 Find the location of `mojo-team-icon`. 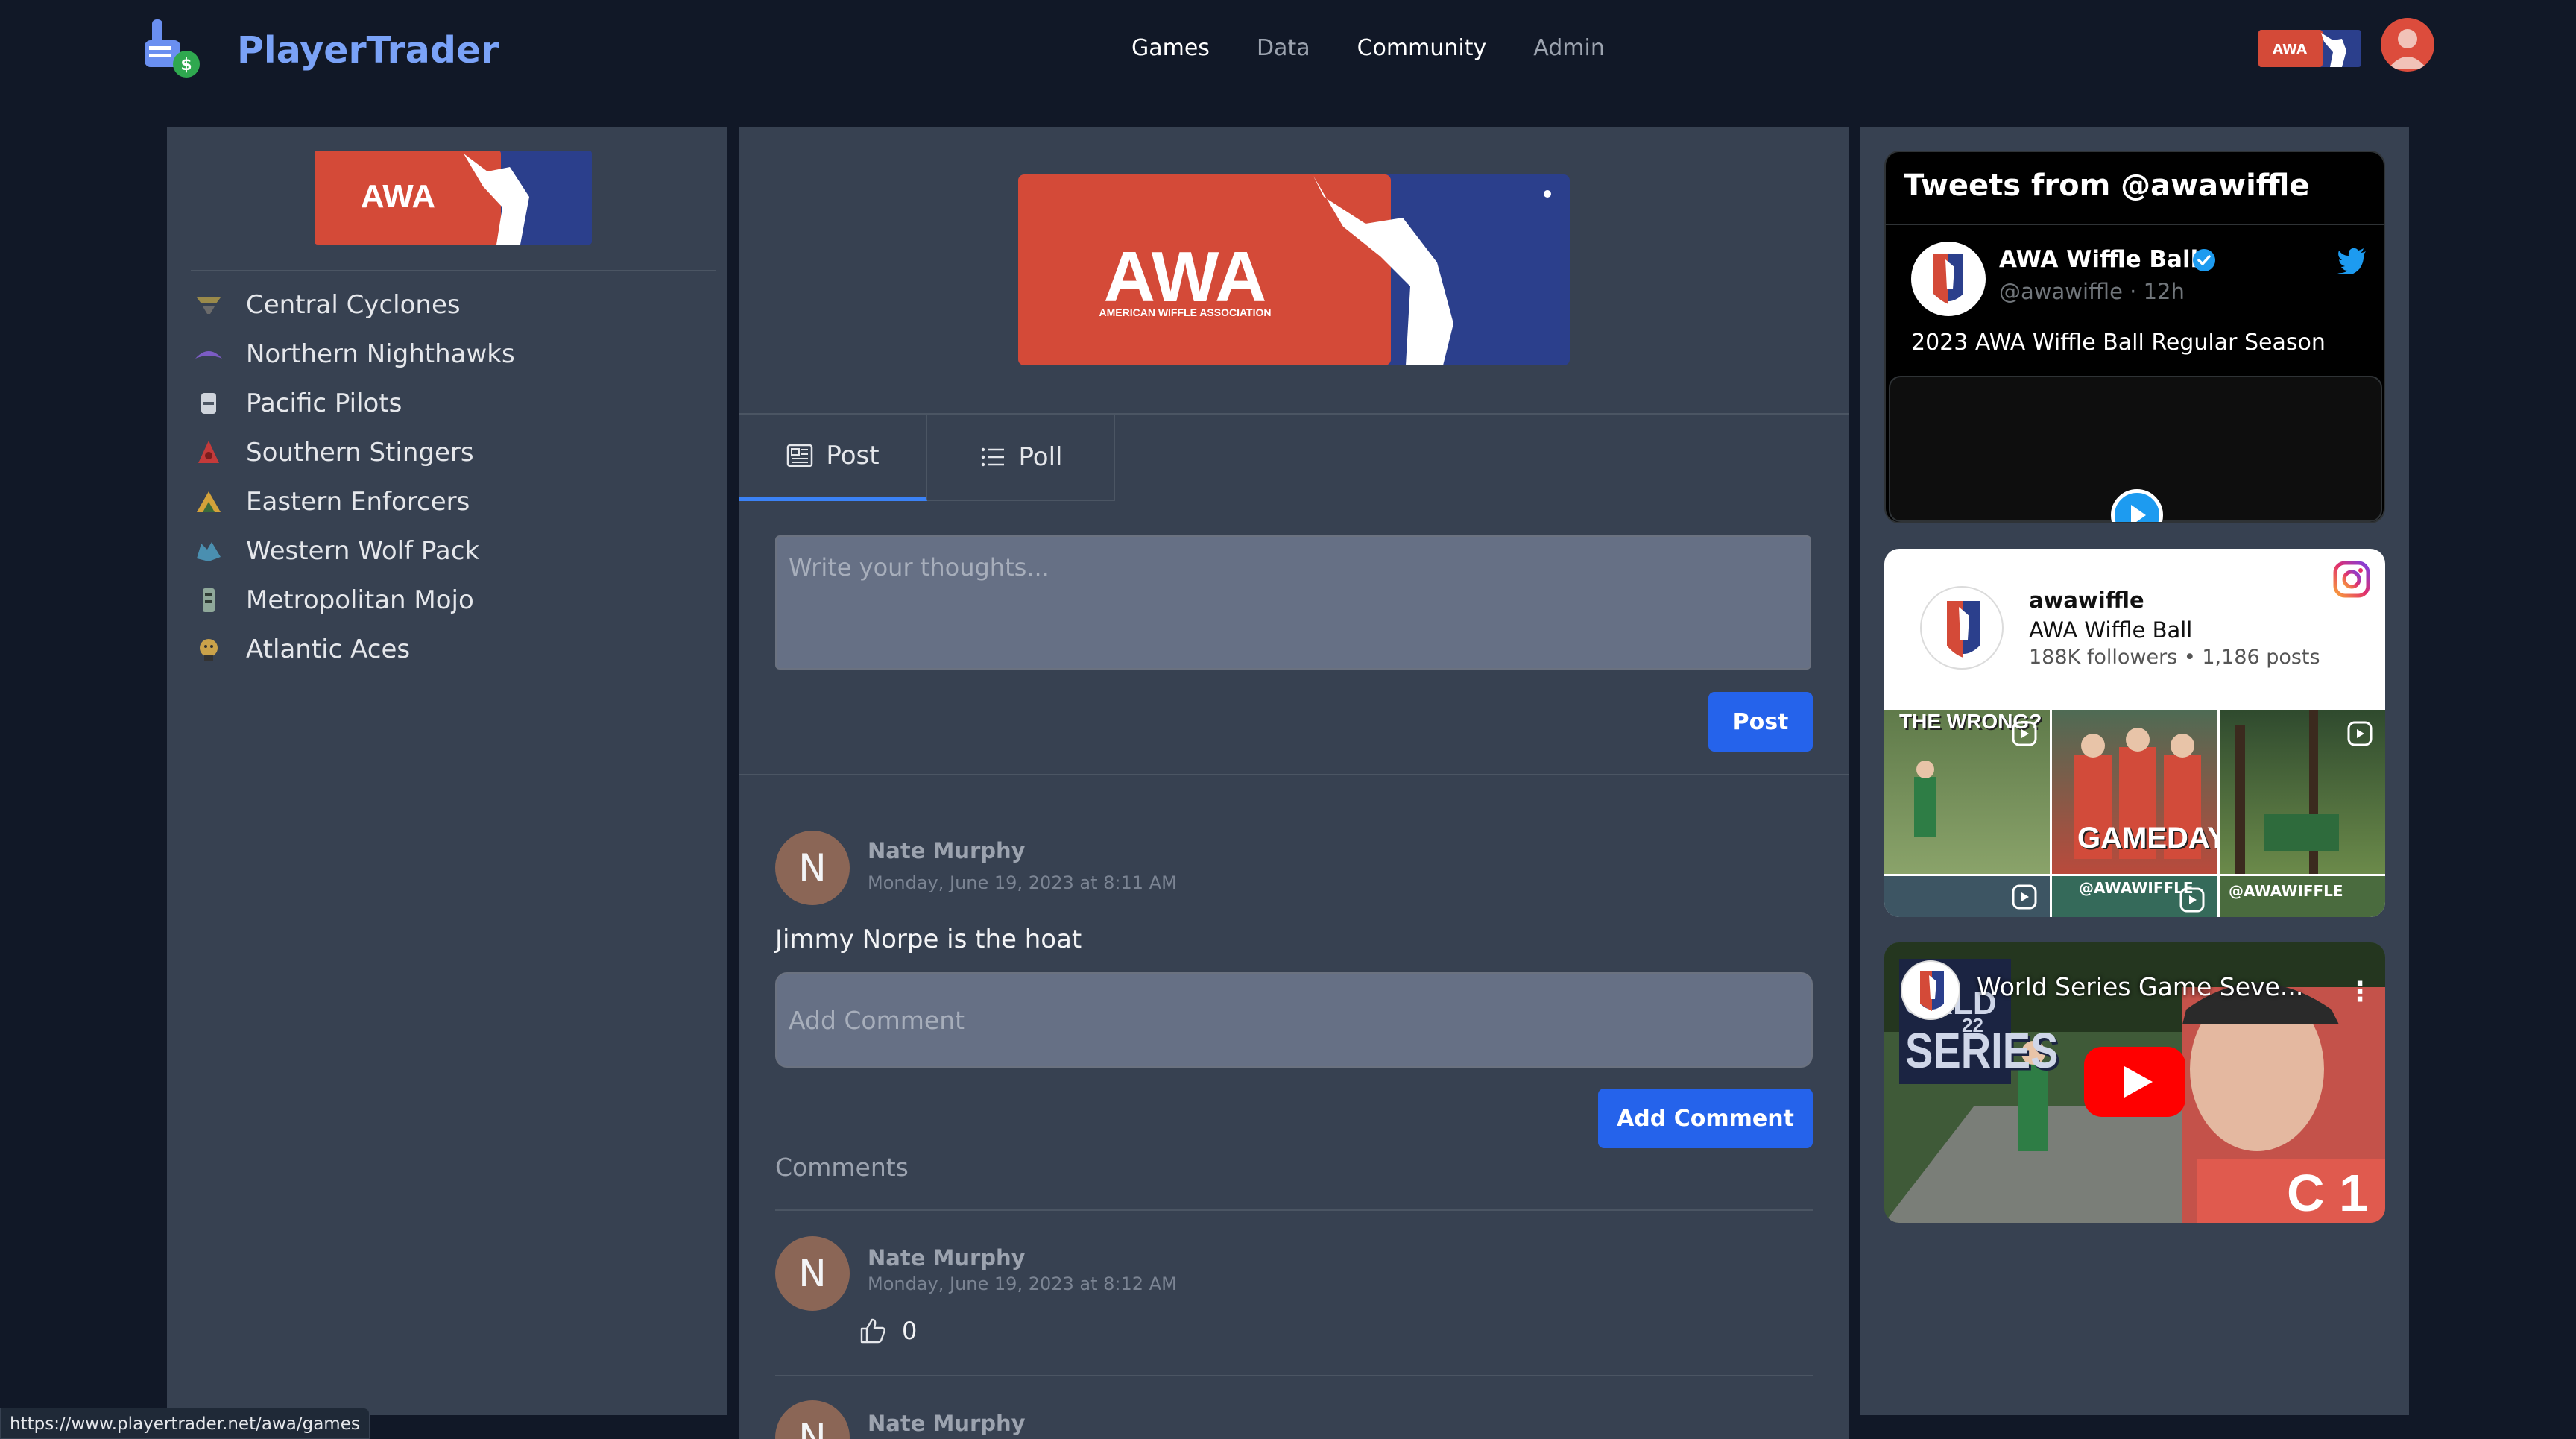

mojo-team-icon is located at coordinates (209, 600).